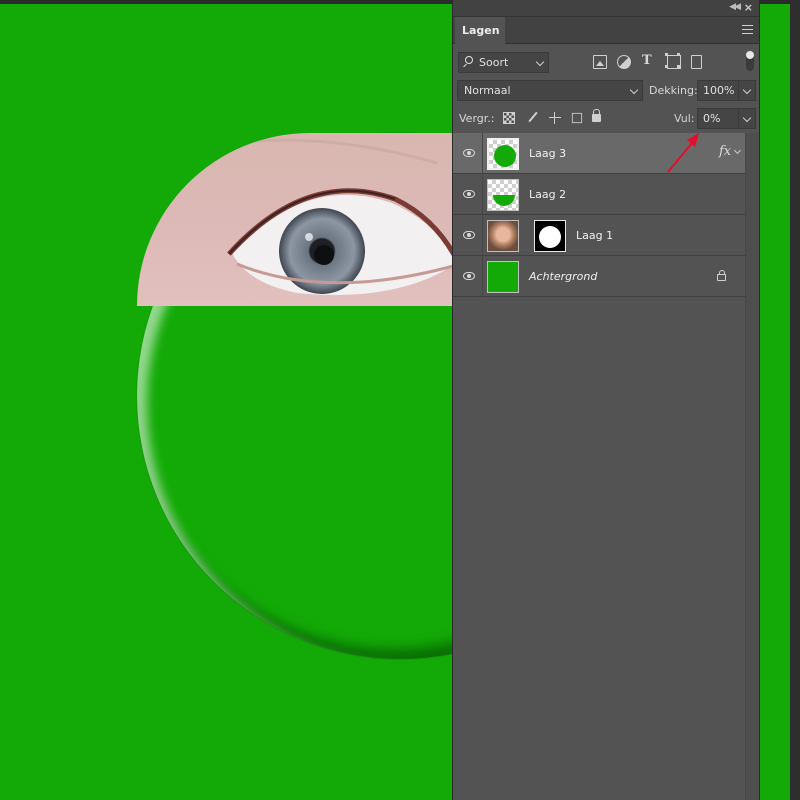 The image size is (800, 800). Describe the element at coordinates (503, 277) in the screenshot. I see `green-background-thumbnail` at that location.